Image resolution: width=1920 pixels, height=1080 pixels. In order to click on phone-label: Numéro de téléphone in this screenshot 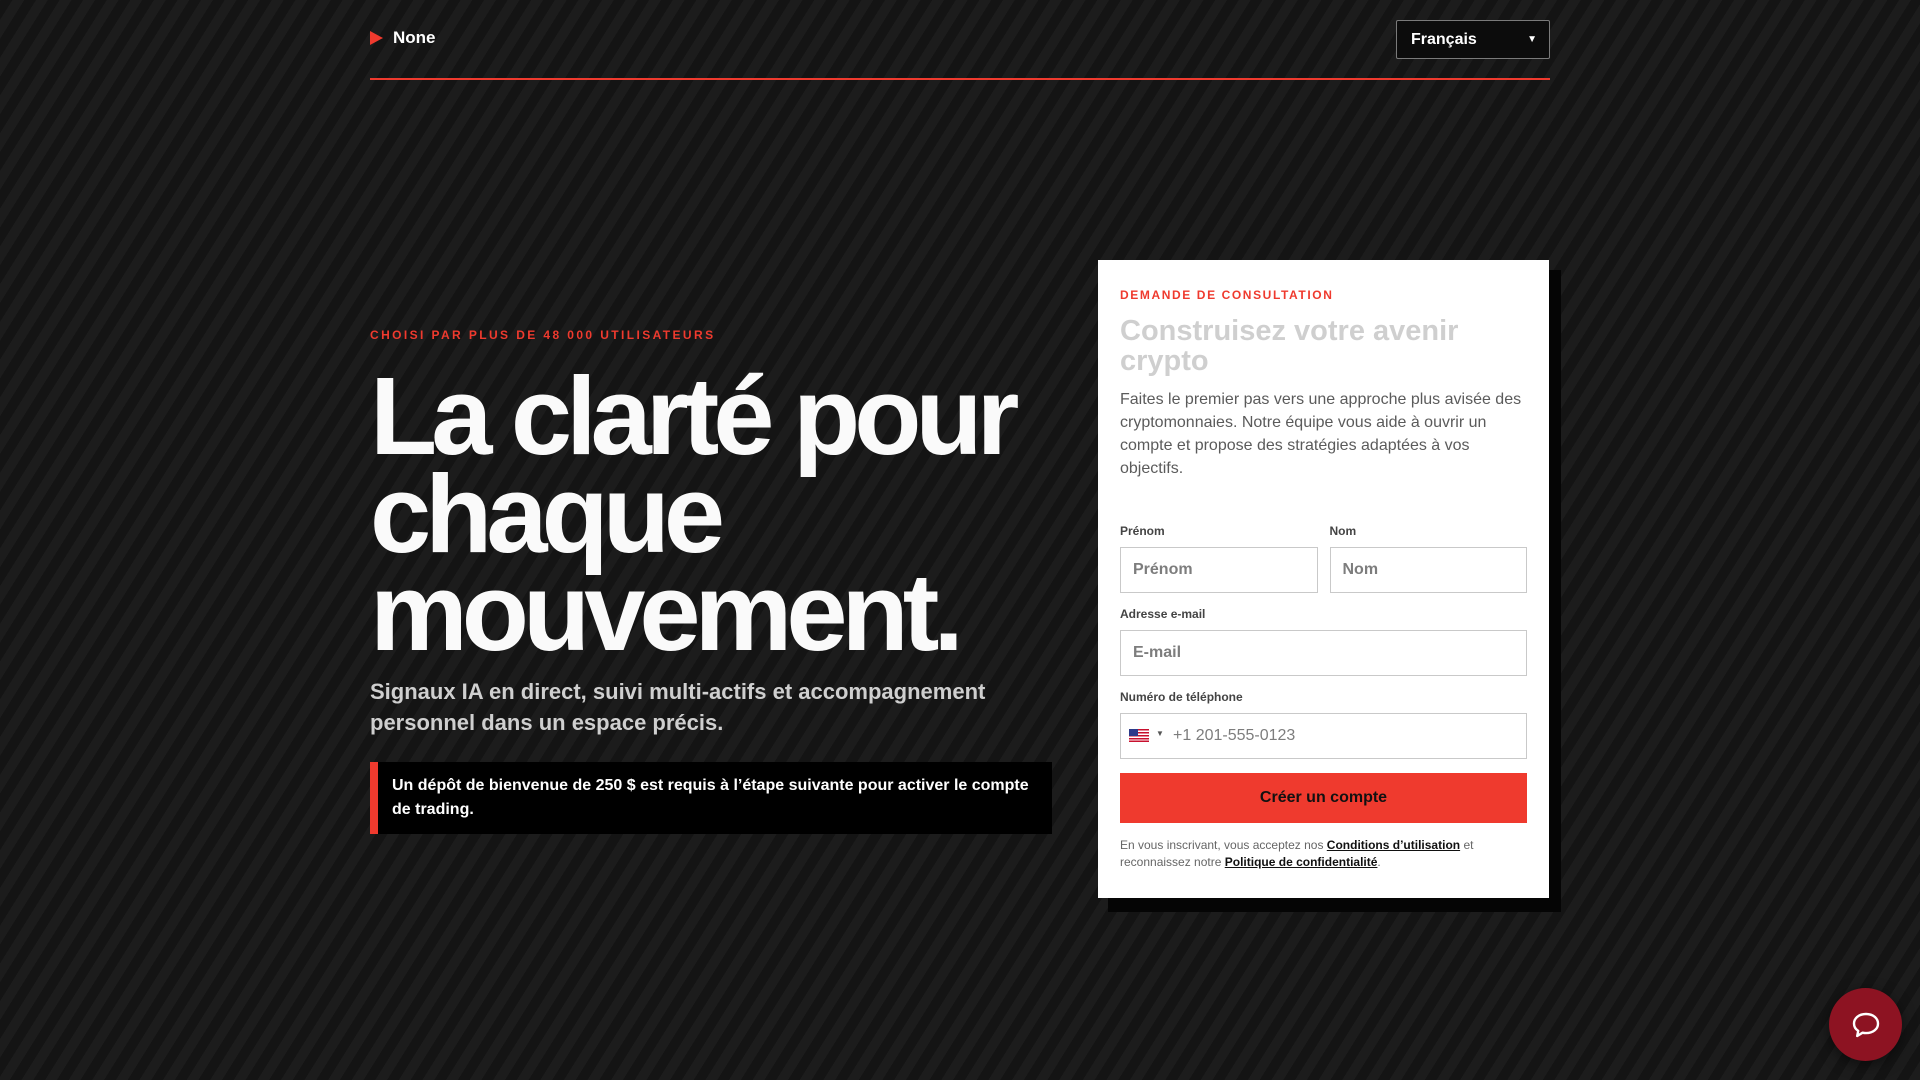, I will do `click(1181, 697)`.